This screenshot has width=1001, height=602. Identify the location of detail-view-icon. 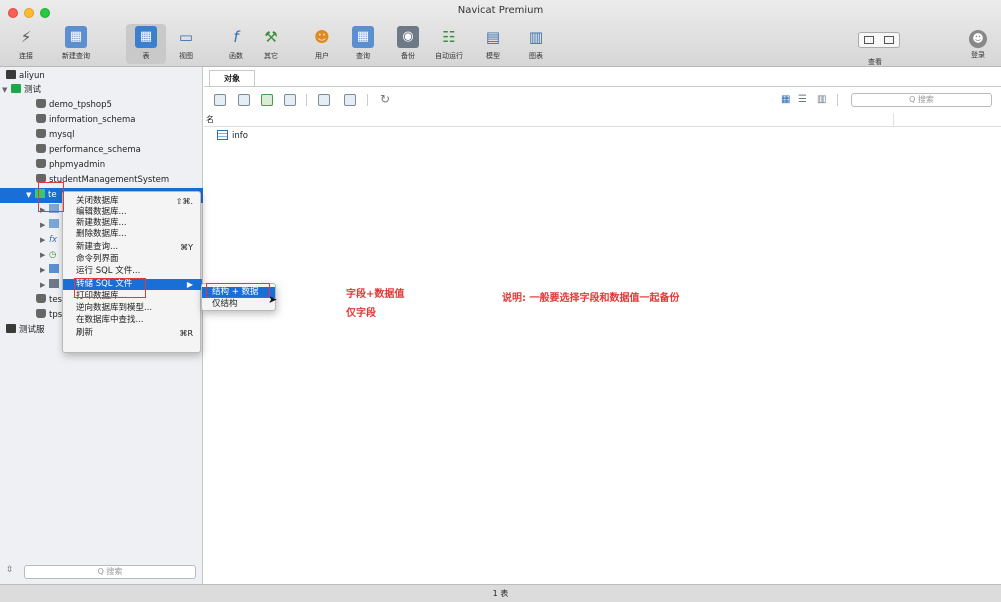
(889, 40).